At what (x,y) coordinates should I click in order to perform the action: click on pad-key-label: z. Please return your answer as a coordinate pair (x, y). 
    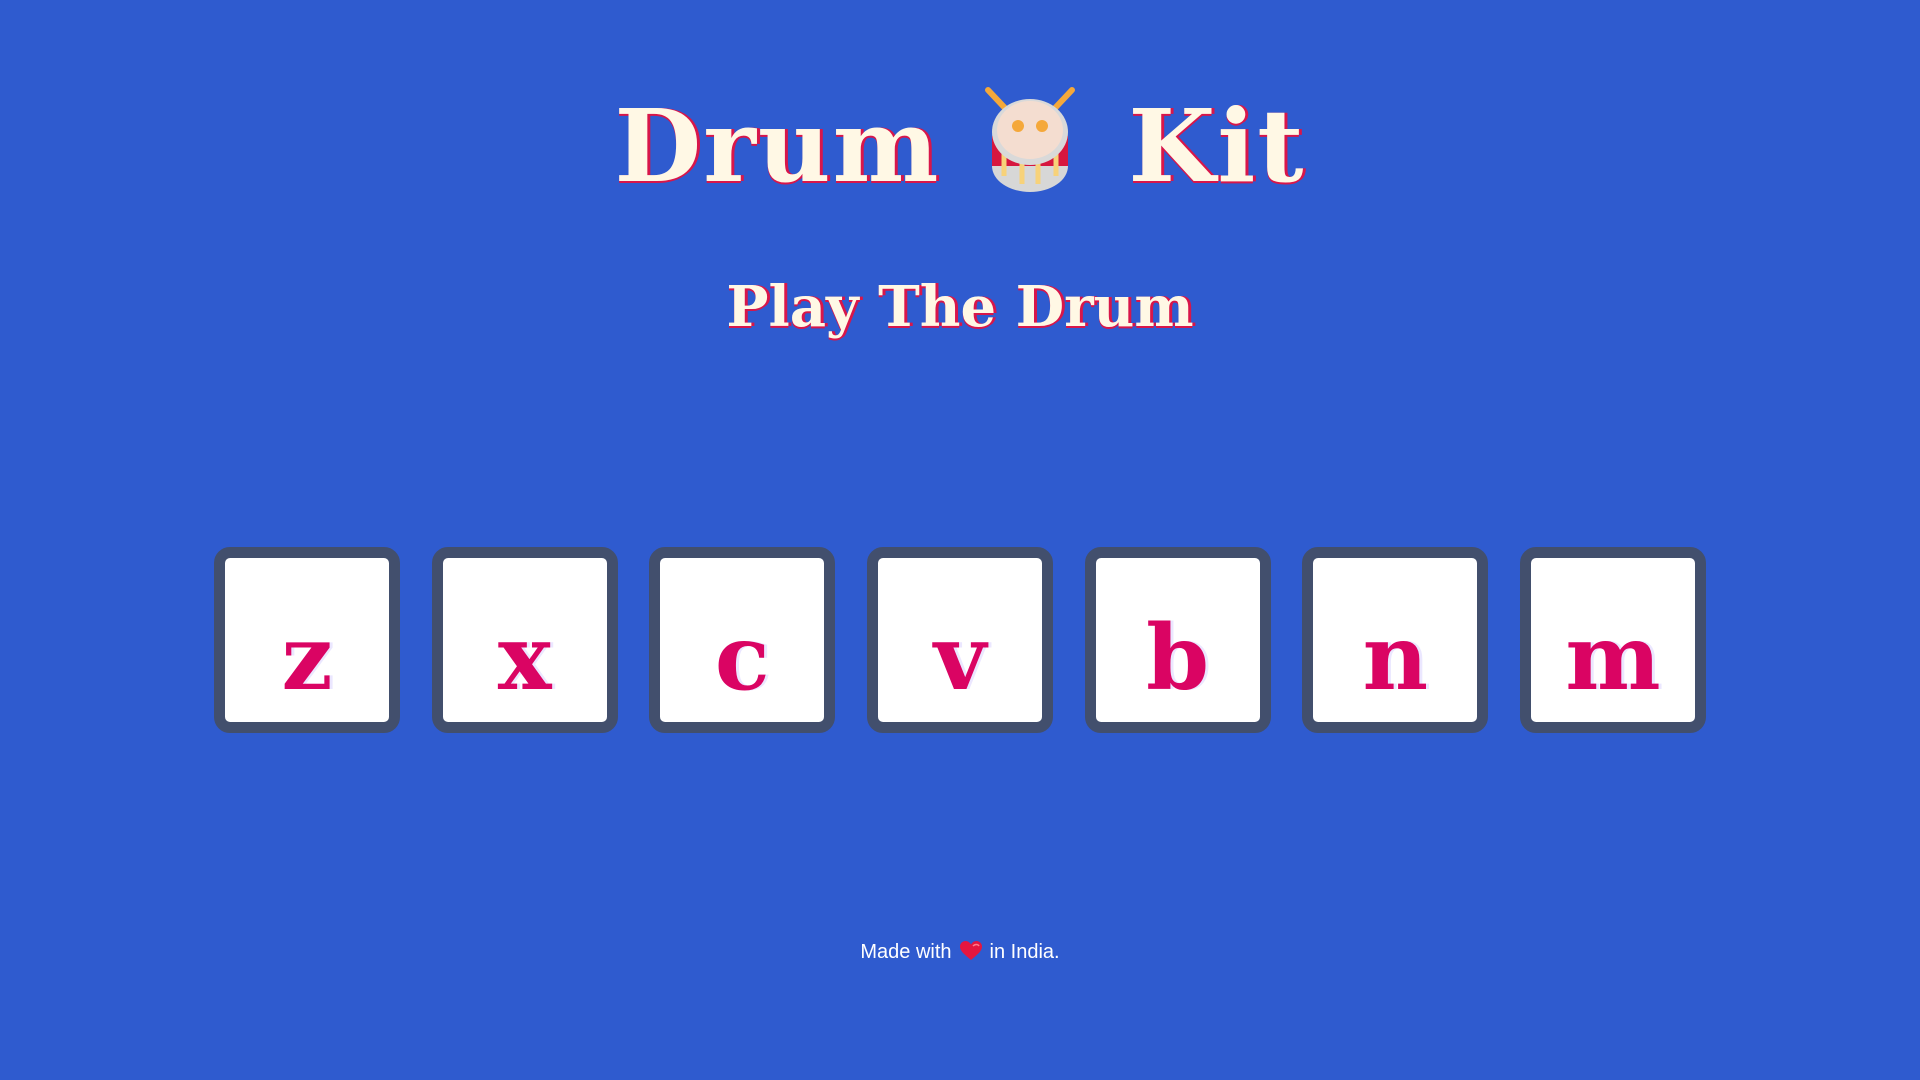
    Looking at the image, I should click on (307, 658).